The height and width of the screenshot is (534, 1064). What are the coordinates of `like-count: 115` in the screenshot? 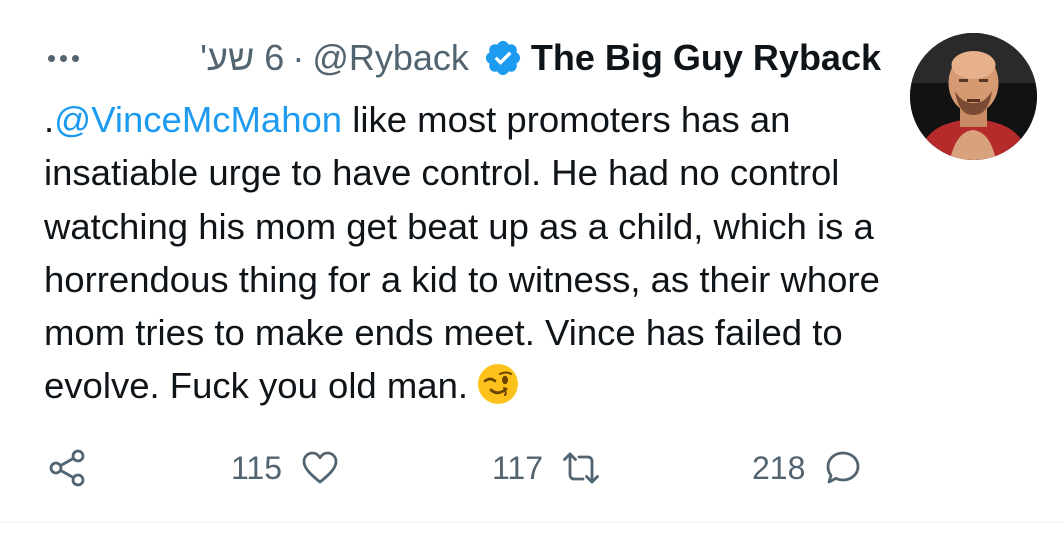 It's located at (257, 467).